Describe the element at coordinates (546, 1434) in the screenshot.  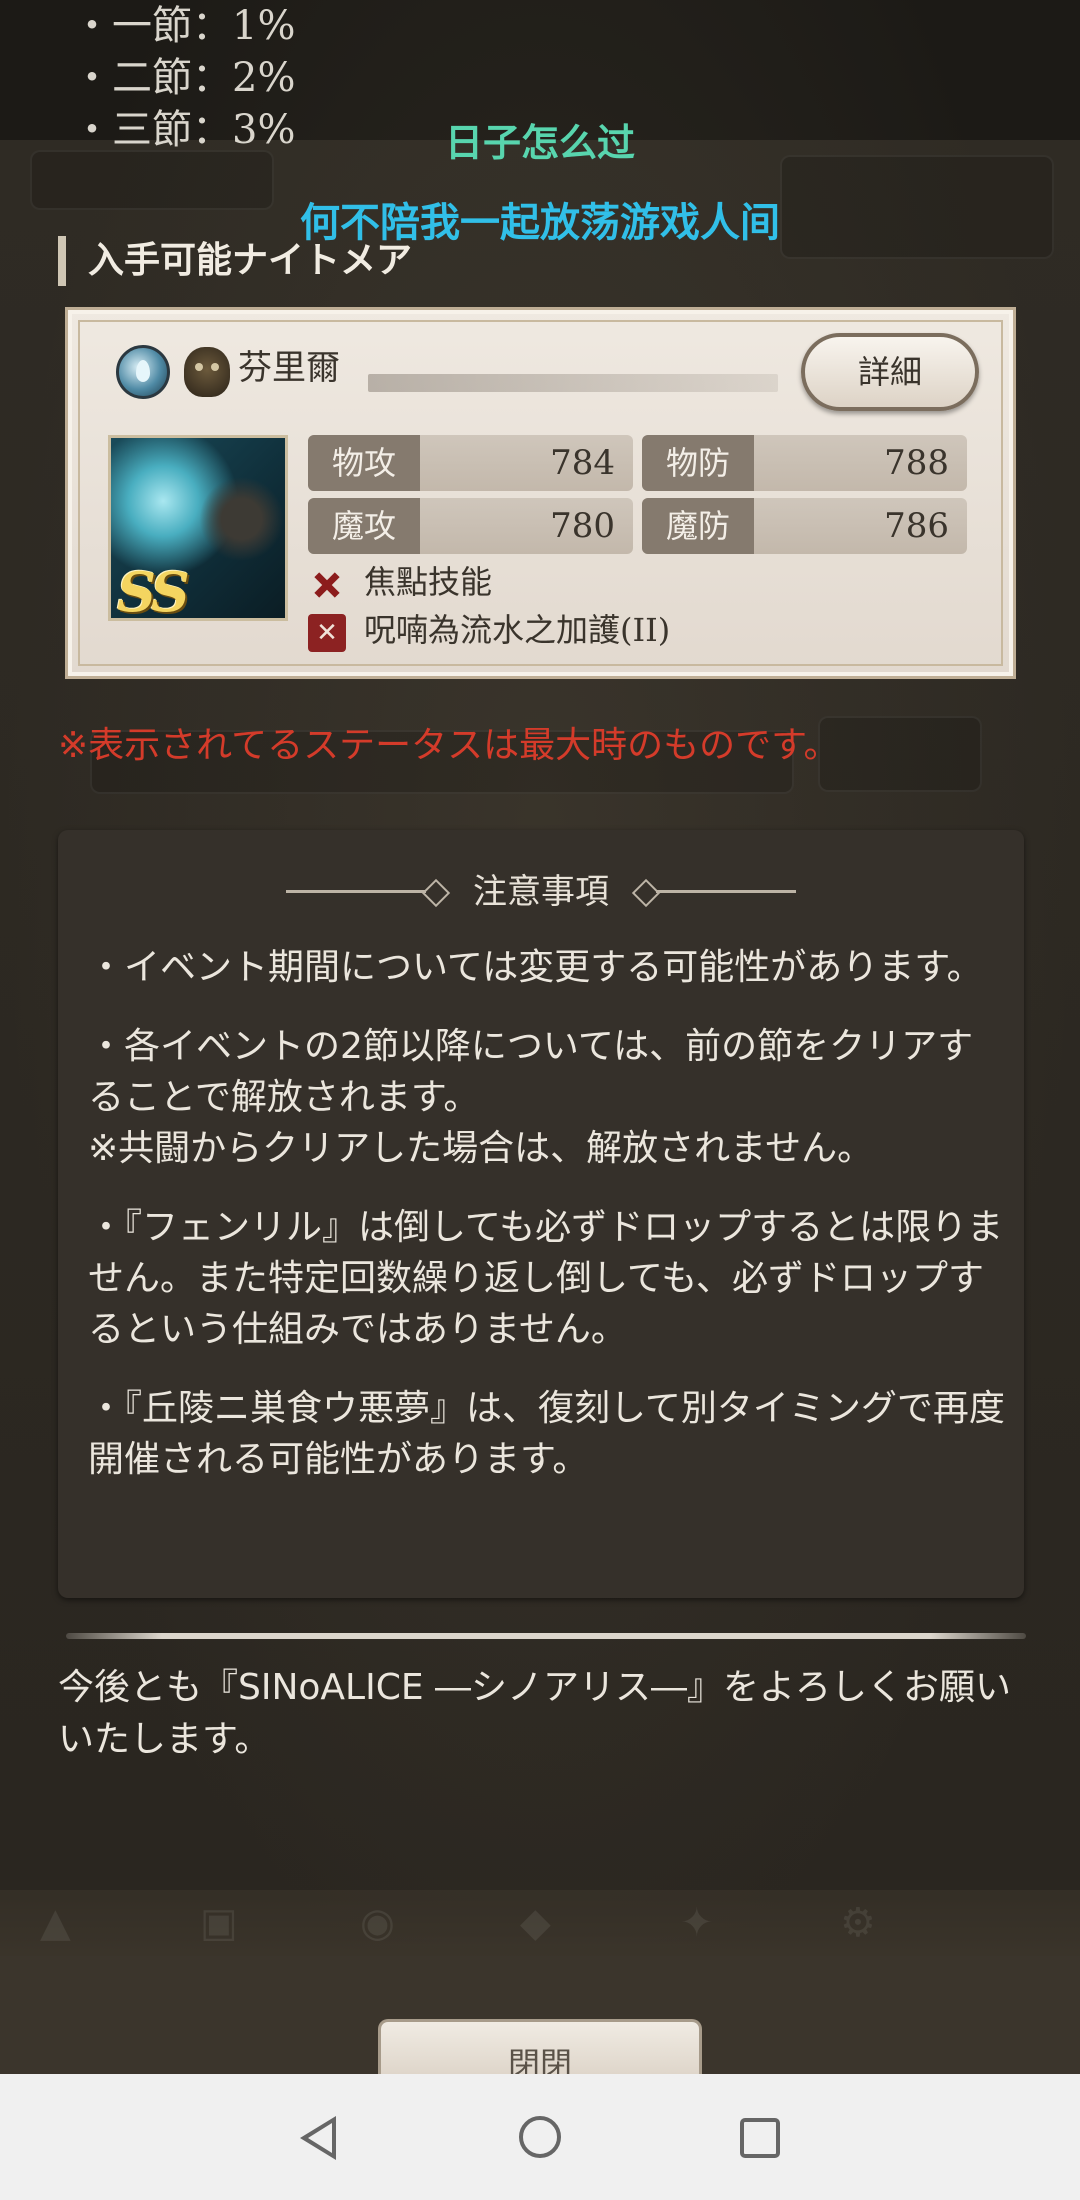
I see `notice-item: ・『丘陵ニ巣食ウ悪夢』は、復刻して別タイミングで再度開催される可能性があります。` at that location.